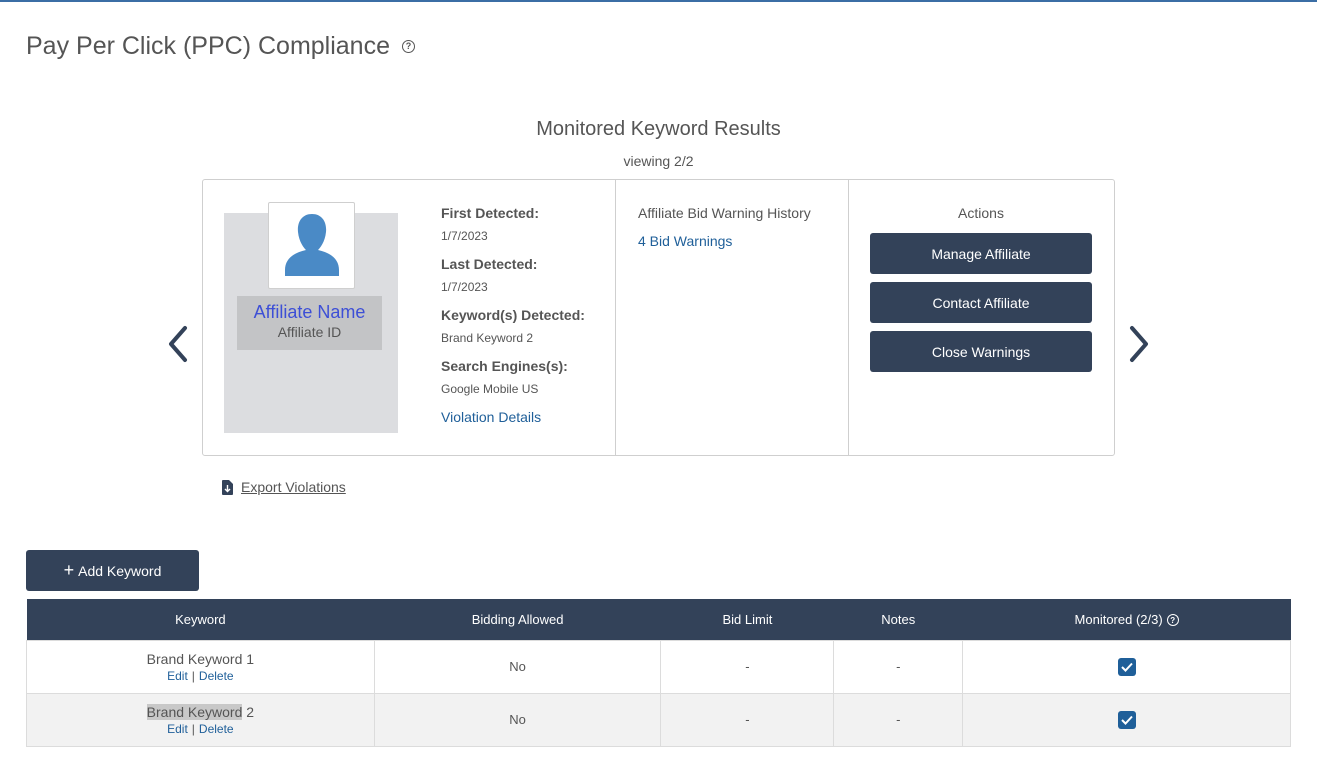  I want to click on contact-affiliate-button: Contact Affiliate, so click(981, 302).